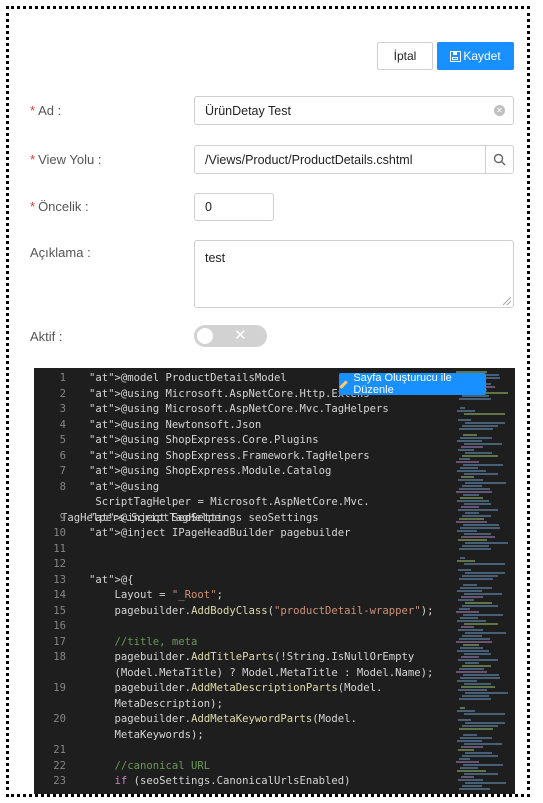  What do you see at coordinates (234, 207) in the screenshot?
I see `oncelik-input: 0` at bounding box center [234, 207].